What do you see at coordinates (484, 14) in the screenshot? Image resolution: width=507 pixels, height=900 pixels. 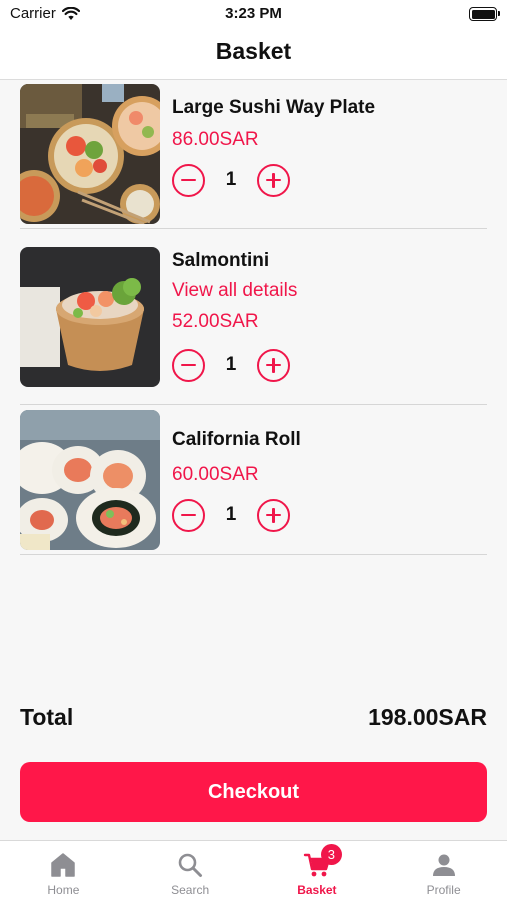 I see `battery-icon` at bounding box center [484, 14].